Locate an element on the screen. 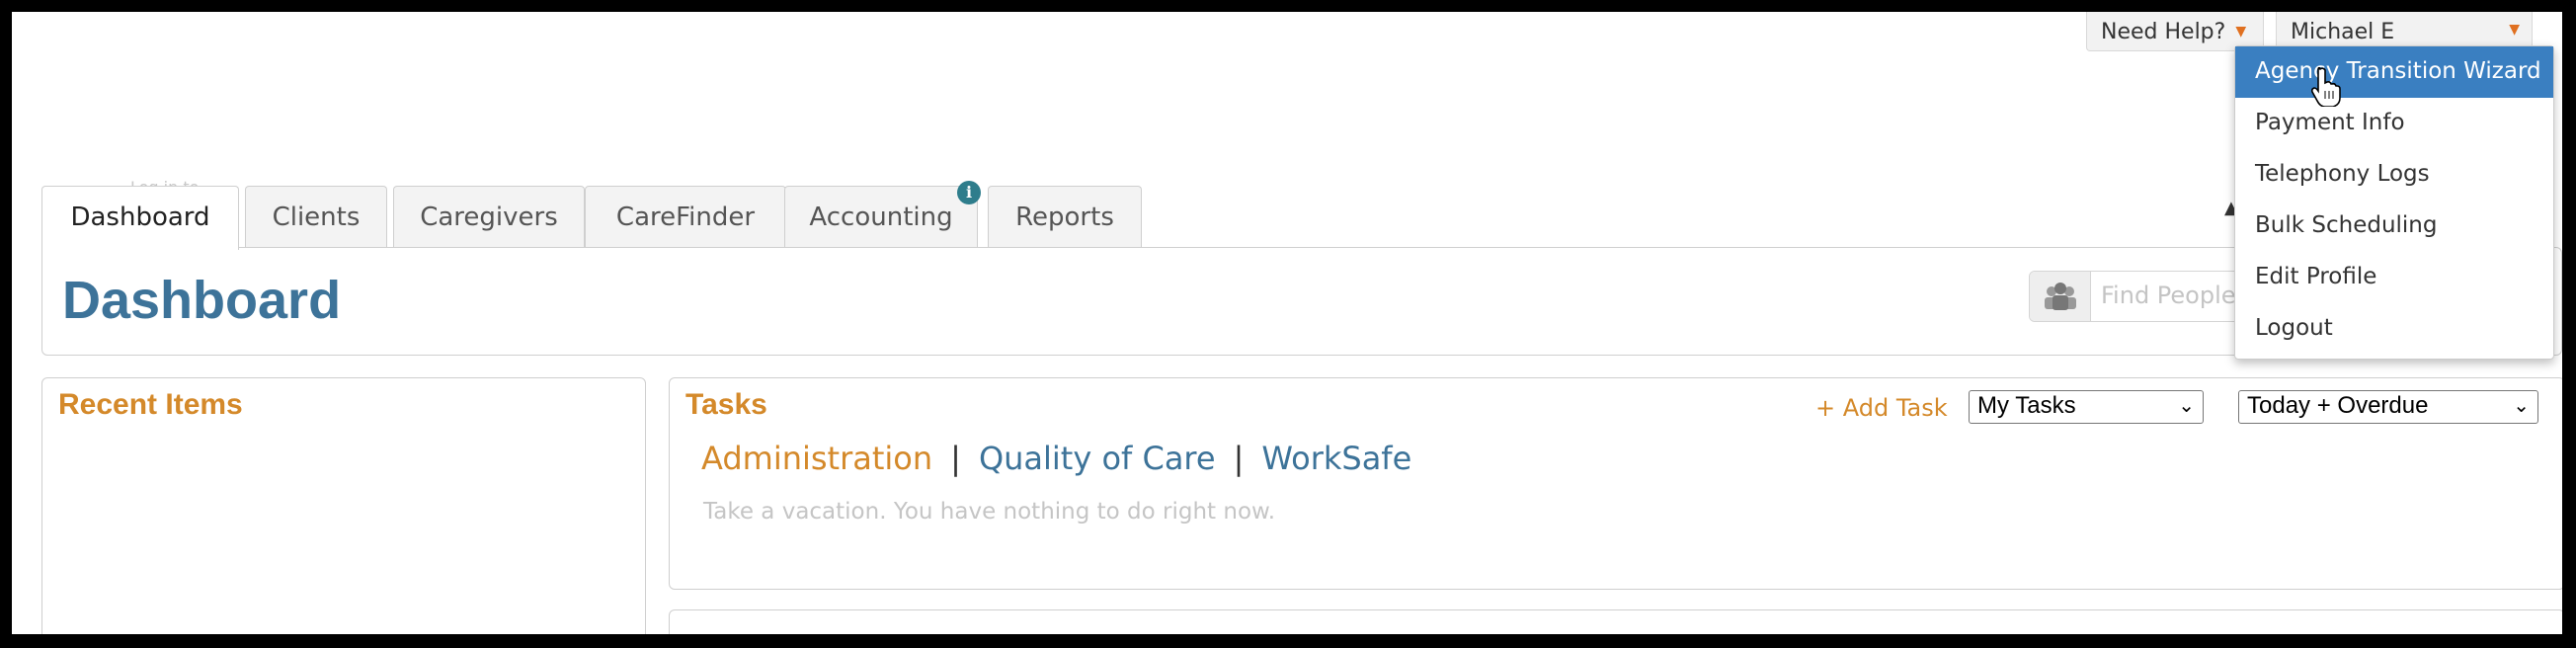  category-worksafe: WorkSafe is located at coordinates (1336, 458).